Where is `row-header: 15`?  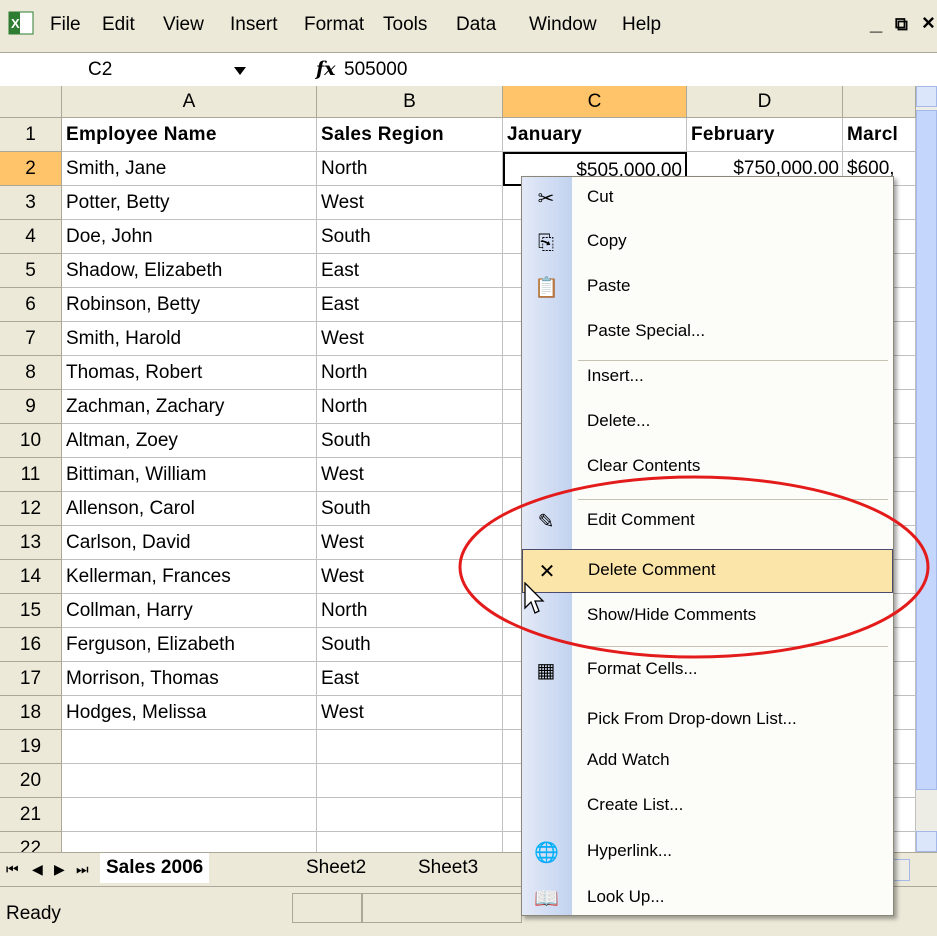 row-header: 15 is located at coordinates (31, 611).